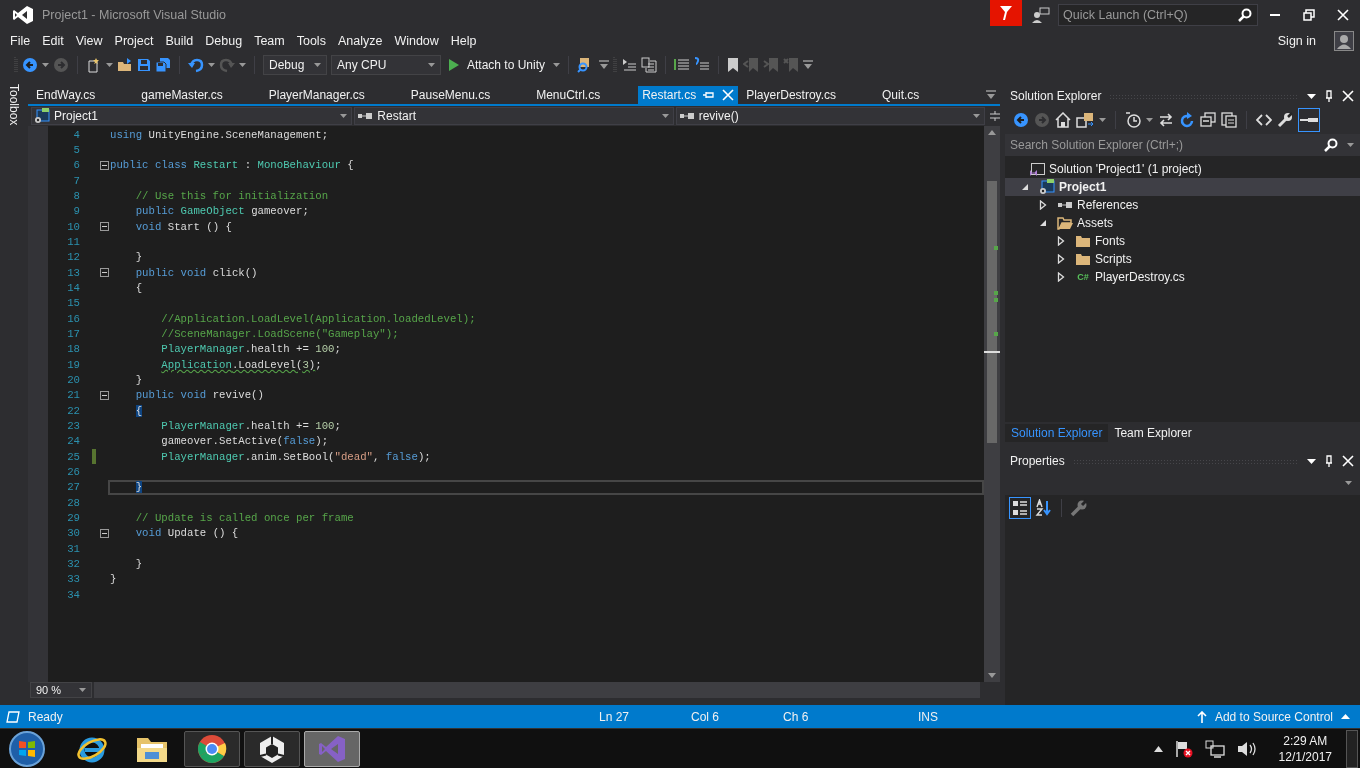 The height and width of the screenshot is (768, 1360). I want to click on collapse-all-icon, so click(1208, 120).